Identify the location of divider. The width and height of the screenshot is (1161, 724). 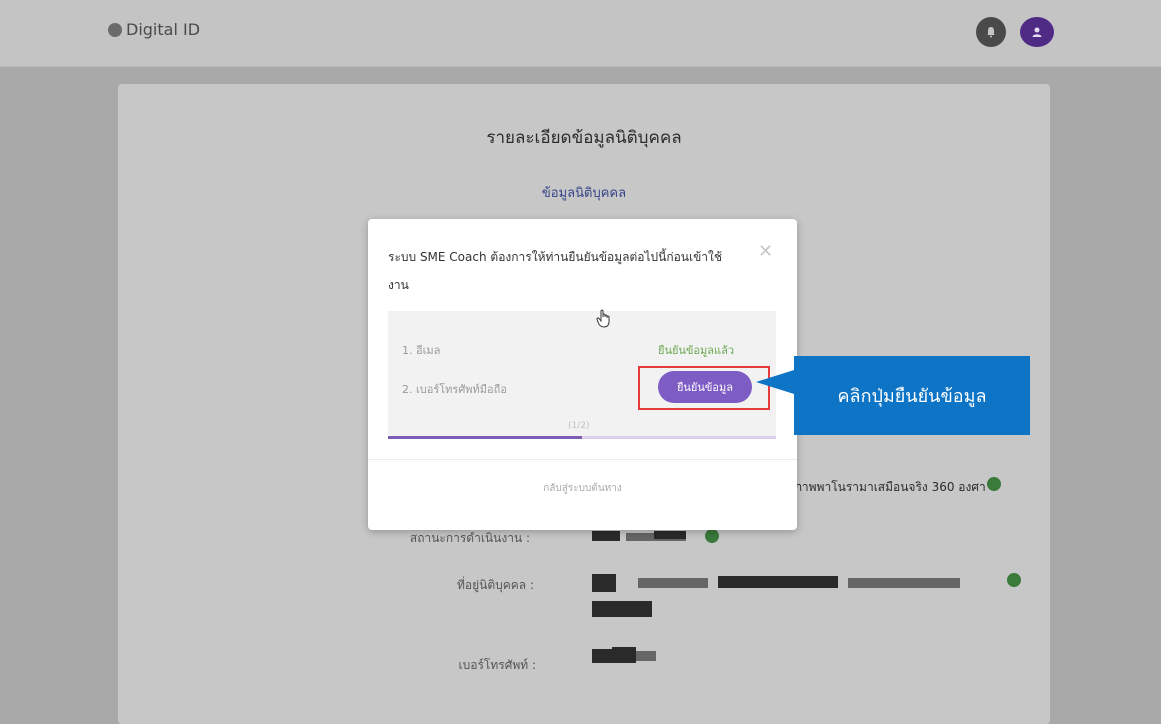
(582, 459).